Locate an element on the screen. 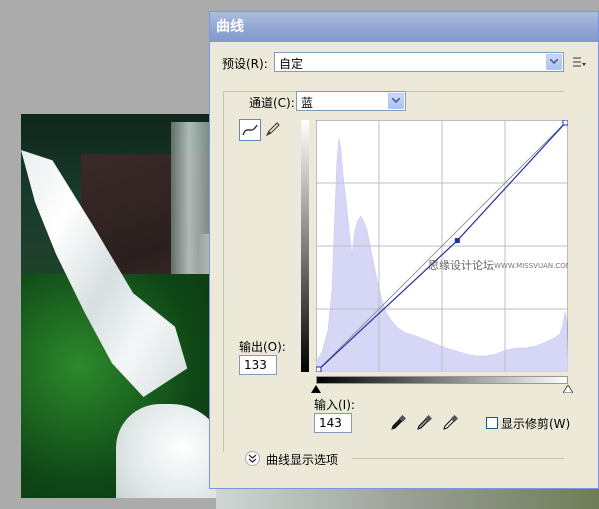 The image size is (599, 509). options-separator is located at coordinates (458, 458).